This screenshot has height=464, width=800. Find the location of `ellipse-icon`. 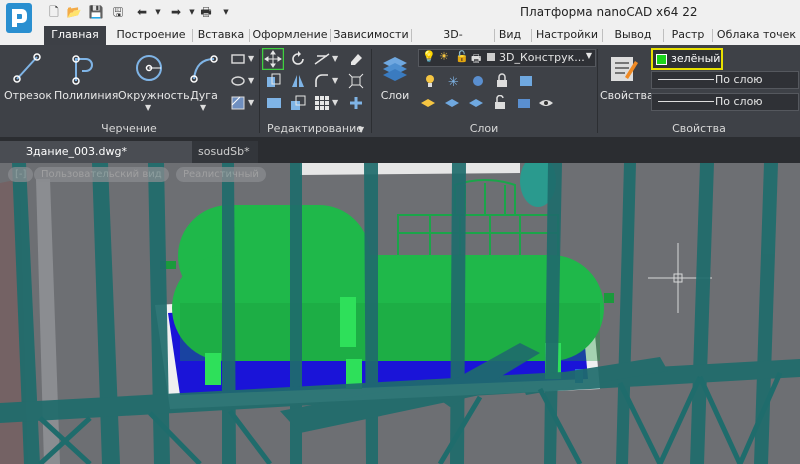

ellipse-icon is located at coordinates (238, 81).